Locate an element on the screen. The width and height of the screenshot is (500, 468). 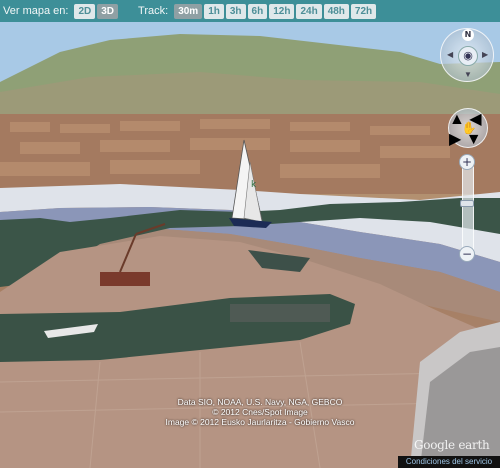
track-48h-button: 48h is located at coordinates (336, 11).